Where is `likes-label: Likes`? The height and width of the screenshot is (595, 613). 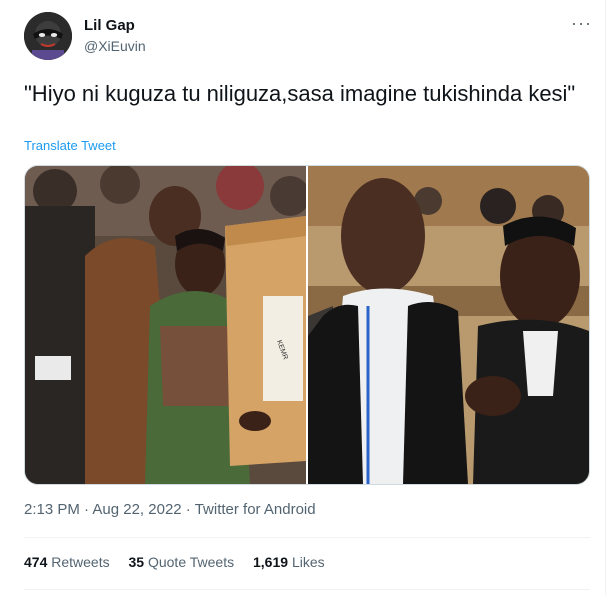 likes-label: Likes is located at coordinates (308, 562).